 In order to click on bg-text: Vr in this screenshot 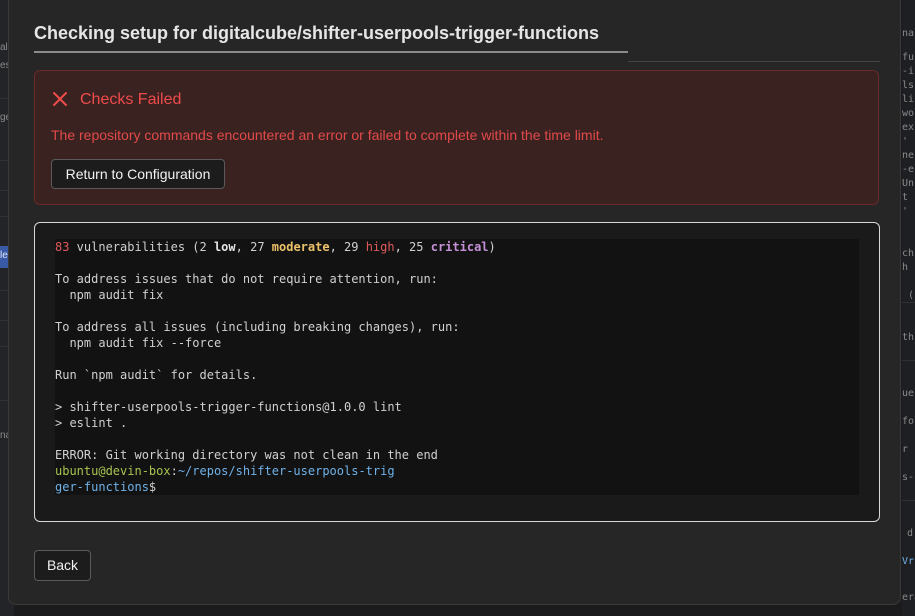, I will do `click(908, 561)`.